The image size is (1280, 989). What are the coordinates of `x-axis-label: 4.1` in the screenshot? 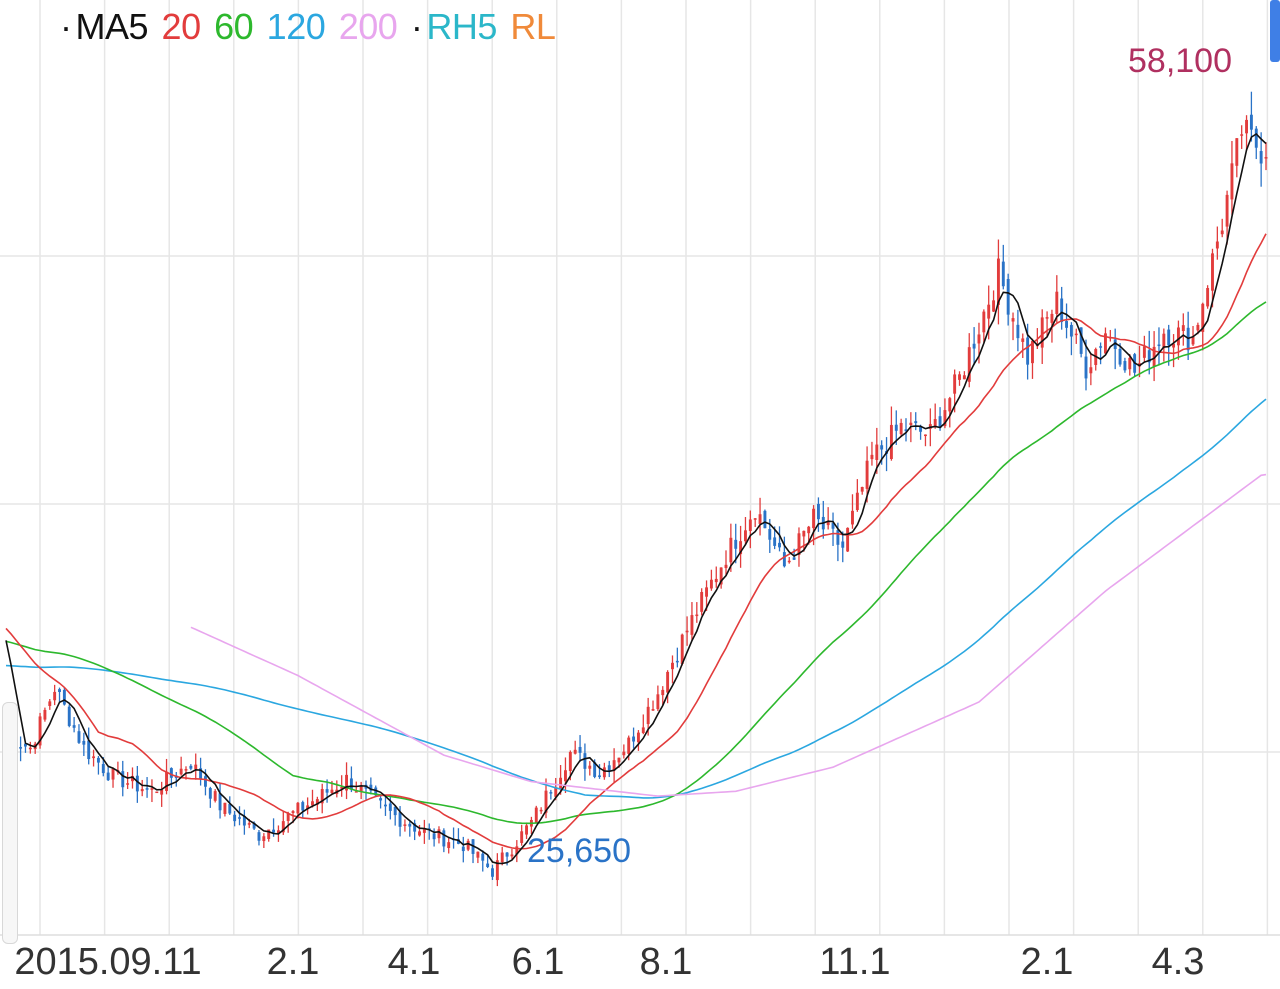 It's located at (414, 962).